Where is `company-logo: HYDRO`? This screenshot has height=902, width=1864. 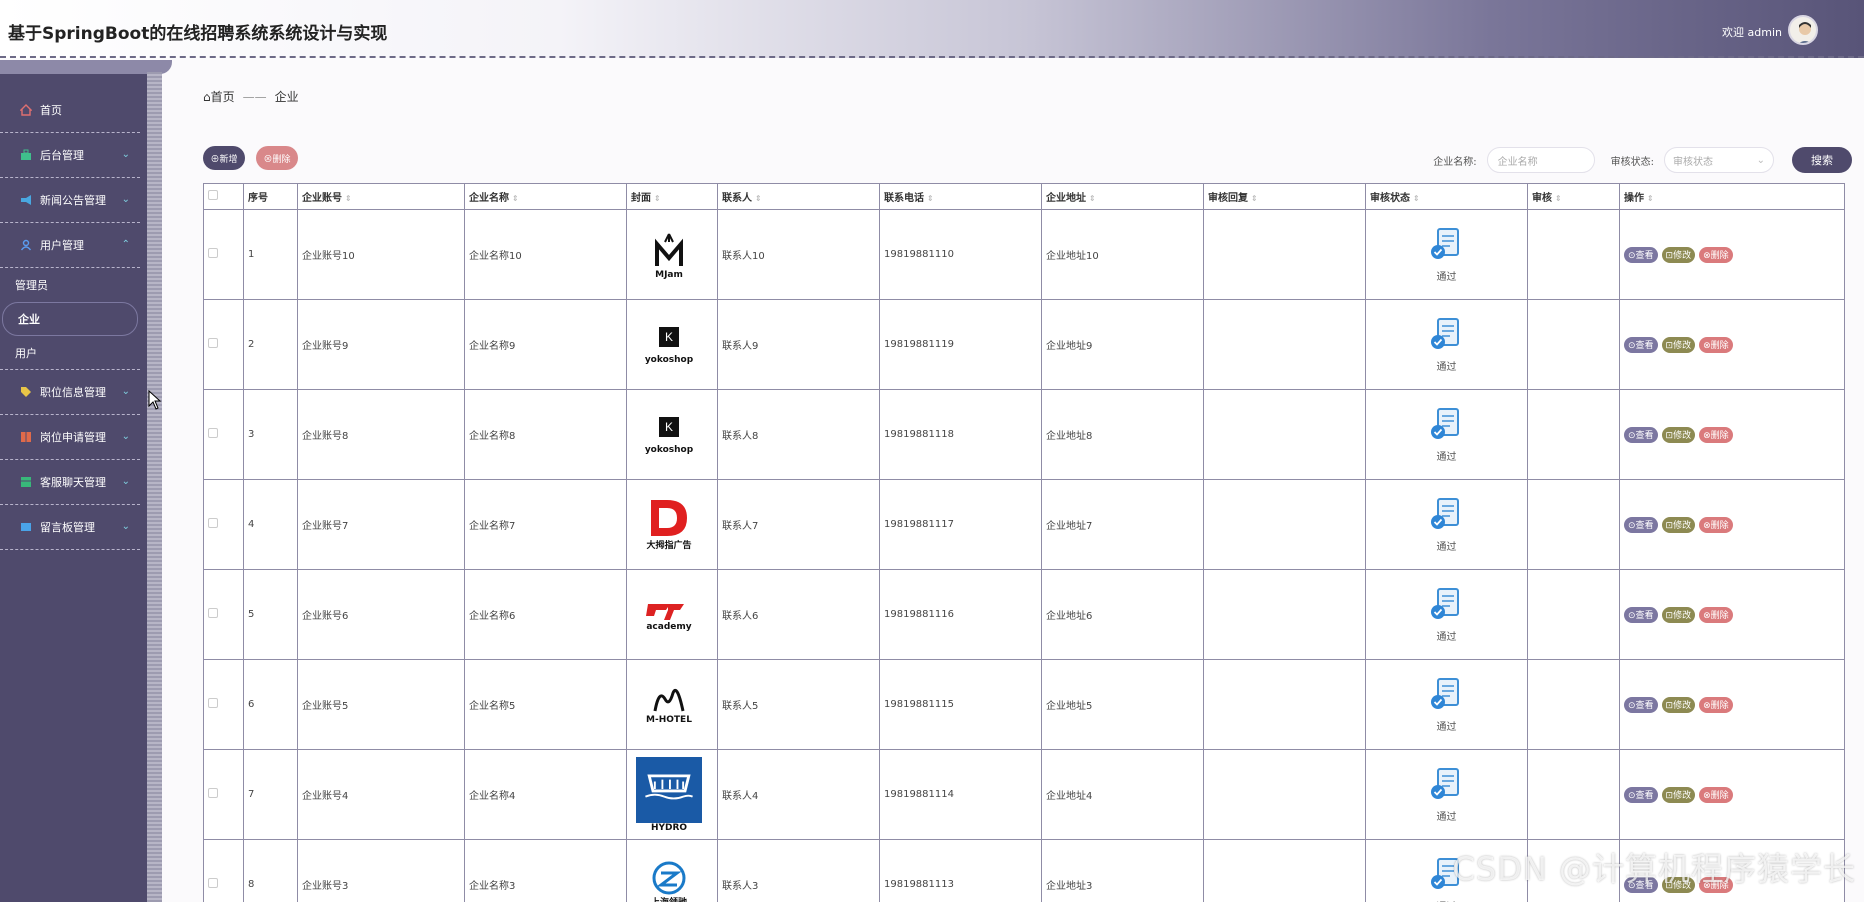 company-logo: HYDRO is located at coordinates (669, 794).